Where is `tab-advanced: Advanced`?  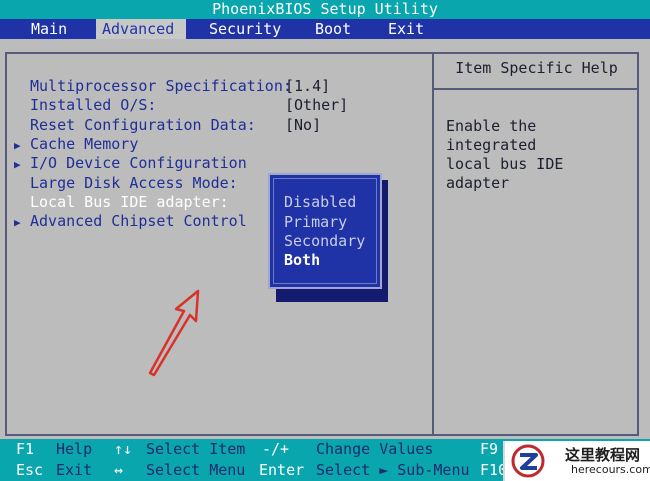
tab-advanced: Advanced is located at coordinates (141, 29).